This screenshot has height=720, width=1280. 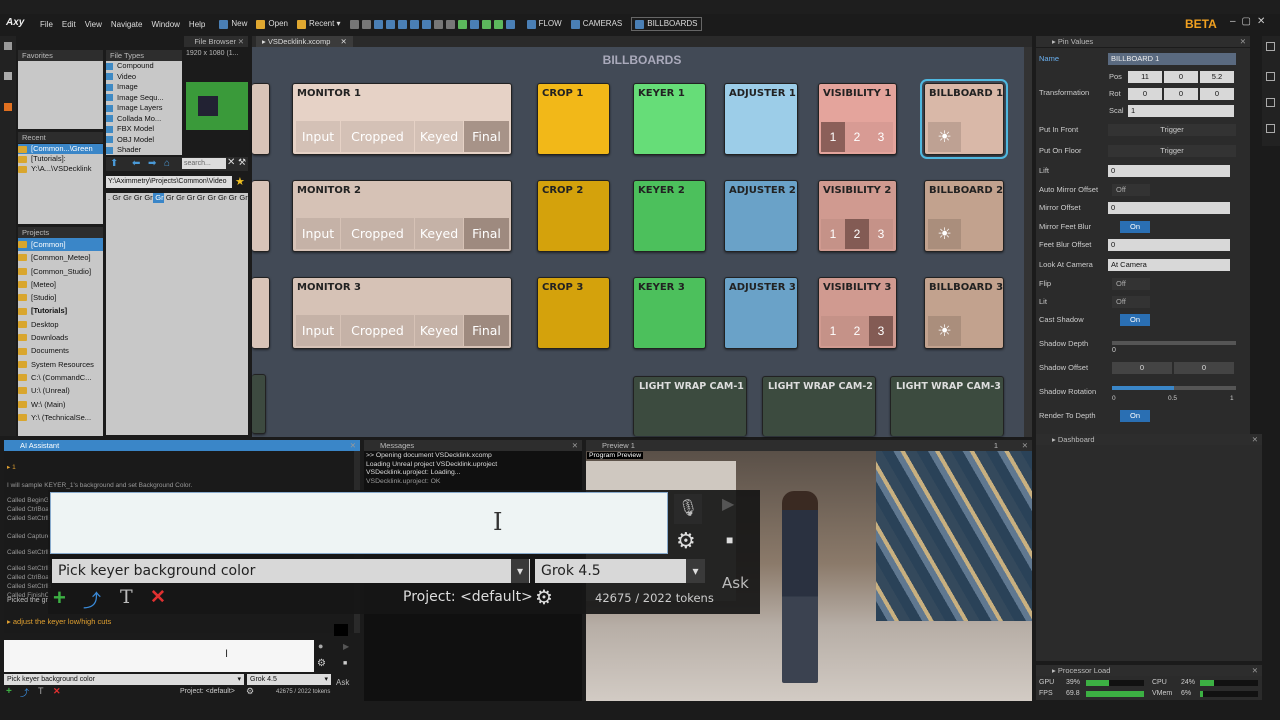 I want to click on billboards-tab: BILLBOARDS, so click(x=666, y=24).